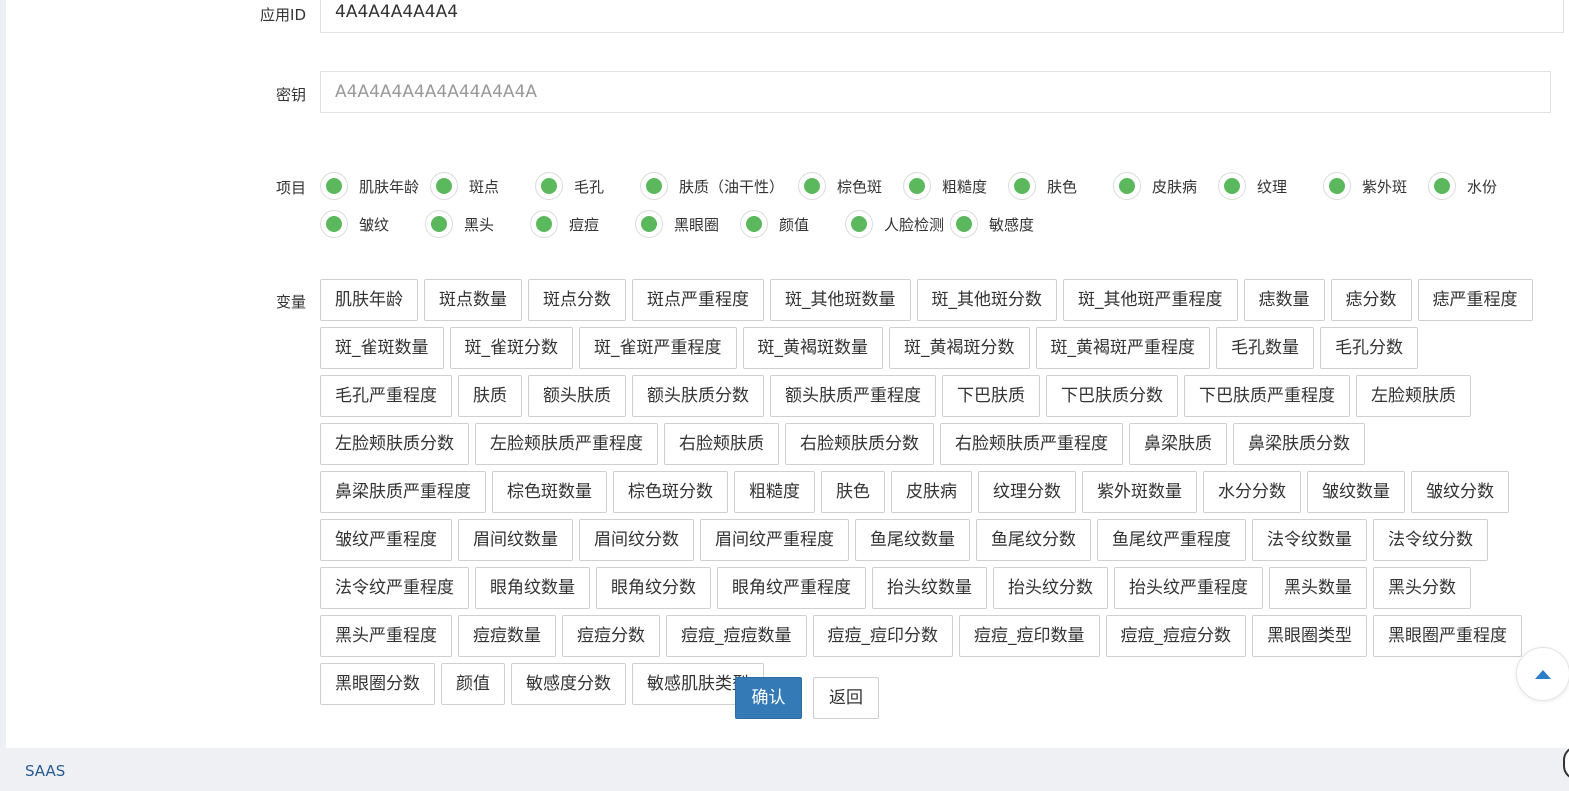  What do you see at coordinates (1356, 492) in the screenshot?
I see `variable-tag-button: 皱纹数量` at bounding box center [1356, 492].